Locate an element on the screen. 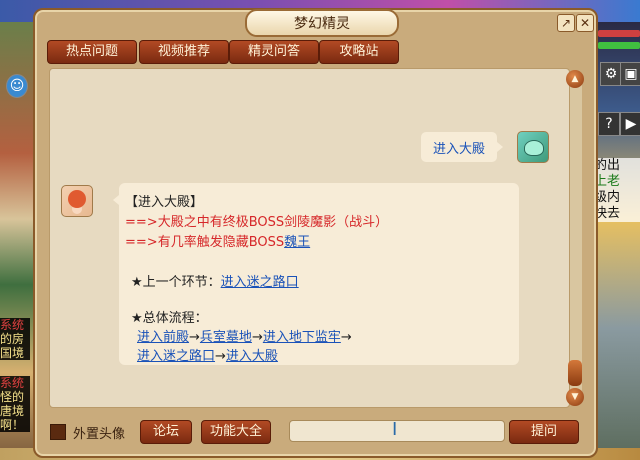  avatar-toggle-label: 外置头像 is located at coordinates (99, 434).